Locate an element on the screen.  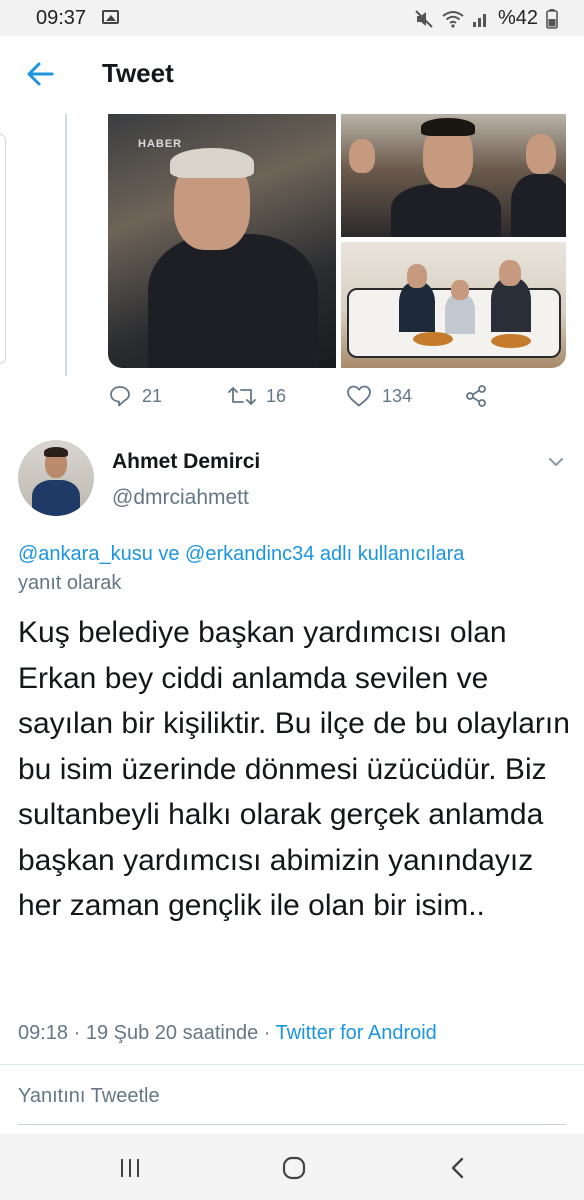
system-nav-bar is located at coordinates (292, 1167).